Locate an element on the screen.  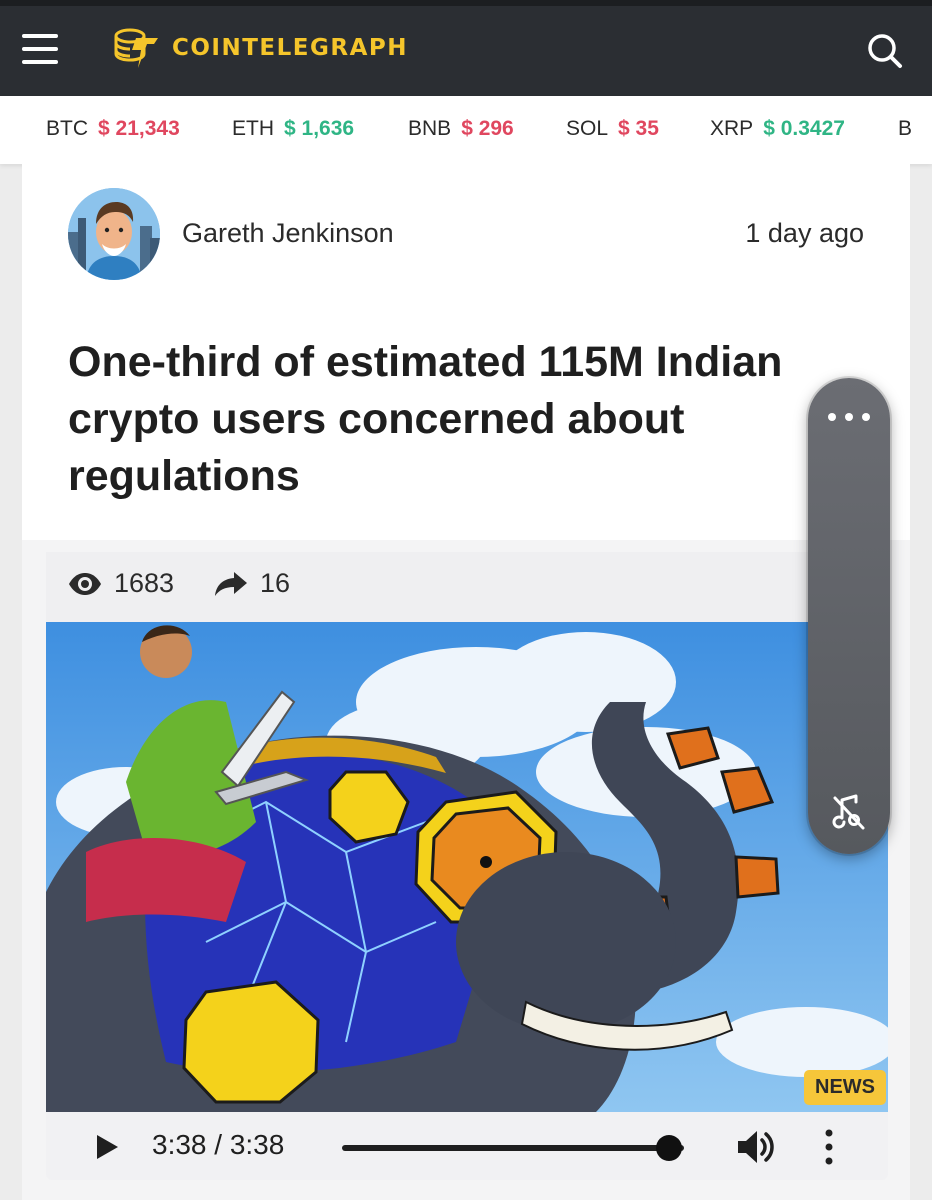
article-stats-bar: 1683 16 is located at coordinates (467, 587).